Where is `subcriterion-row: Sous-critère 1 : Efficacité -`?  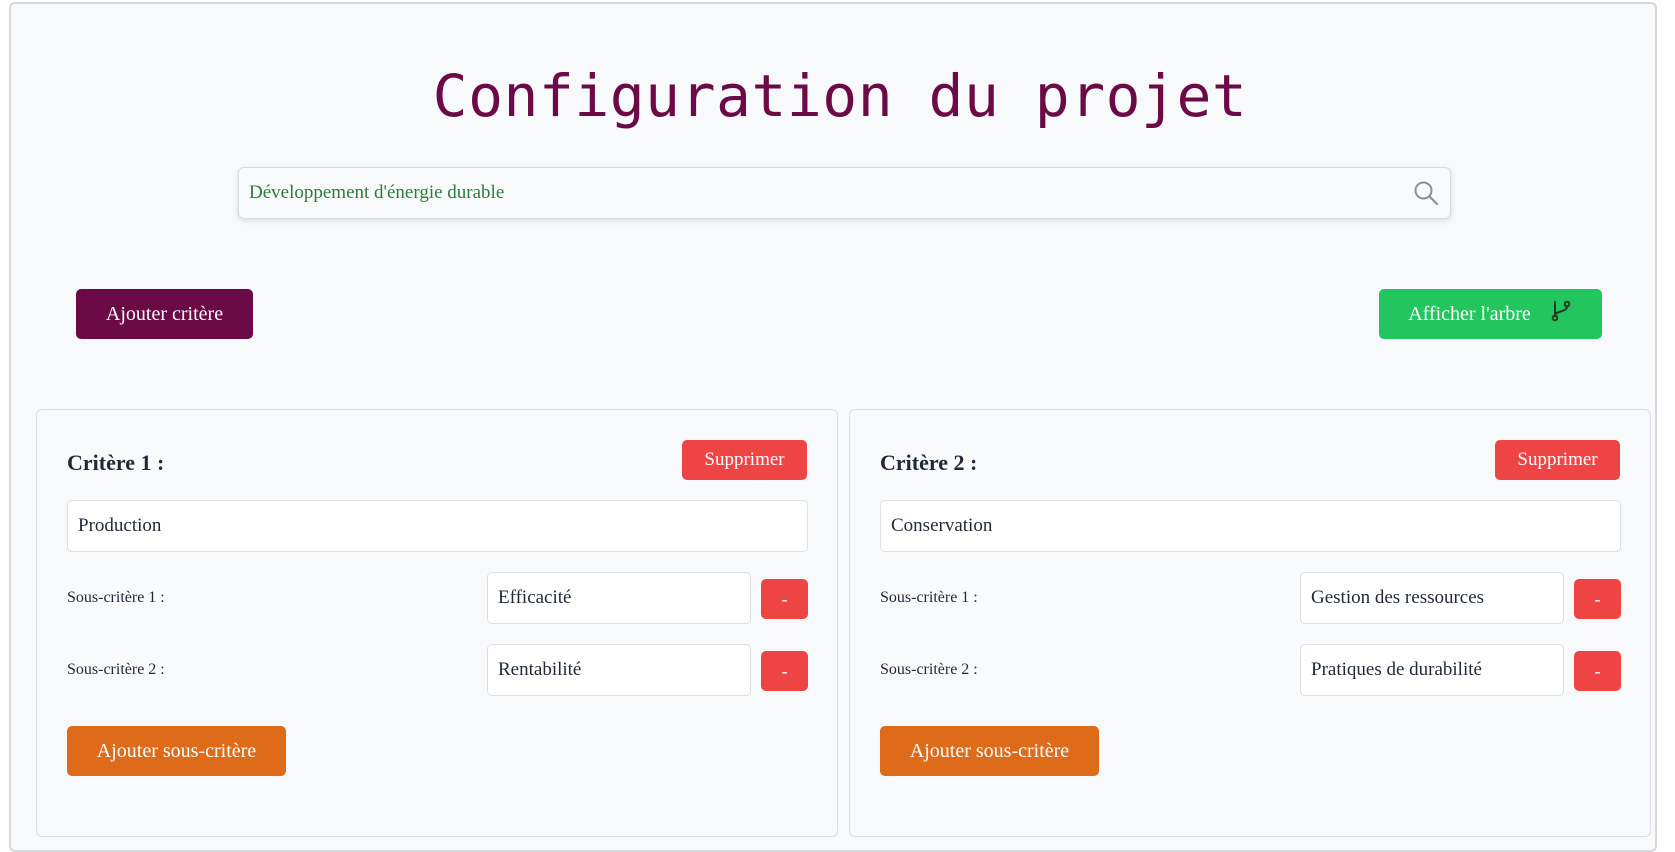
subcriterion-row: Sous-critère 1 : Efficacité - is located at coordinates (437, 598).